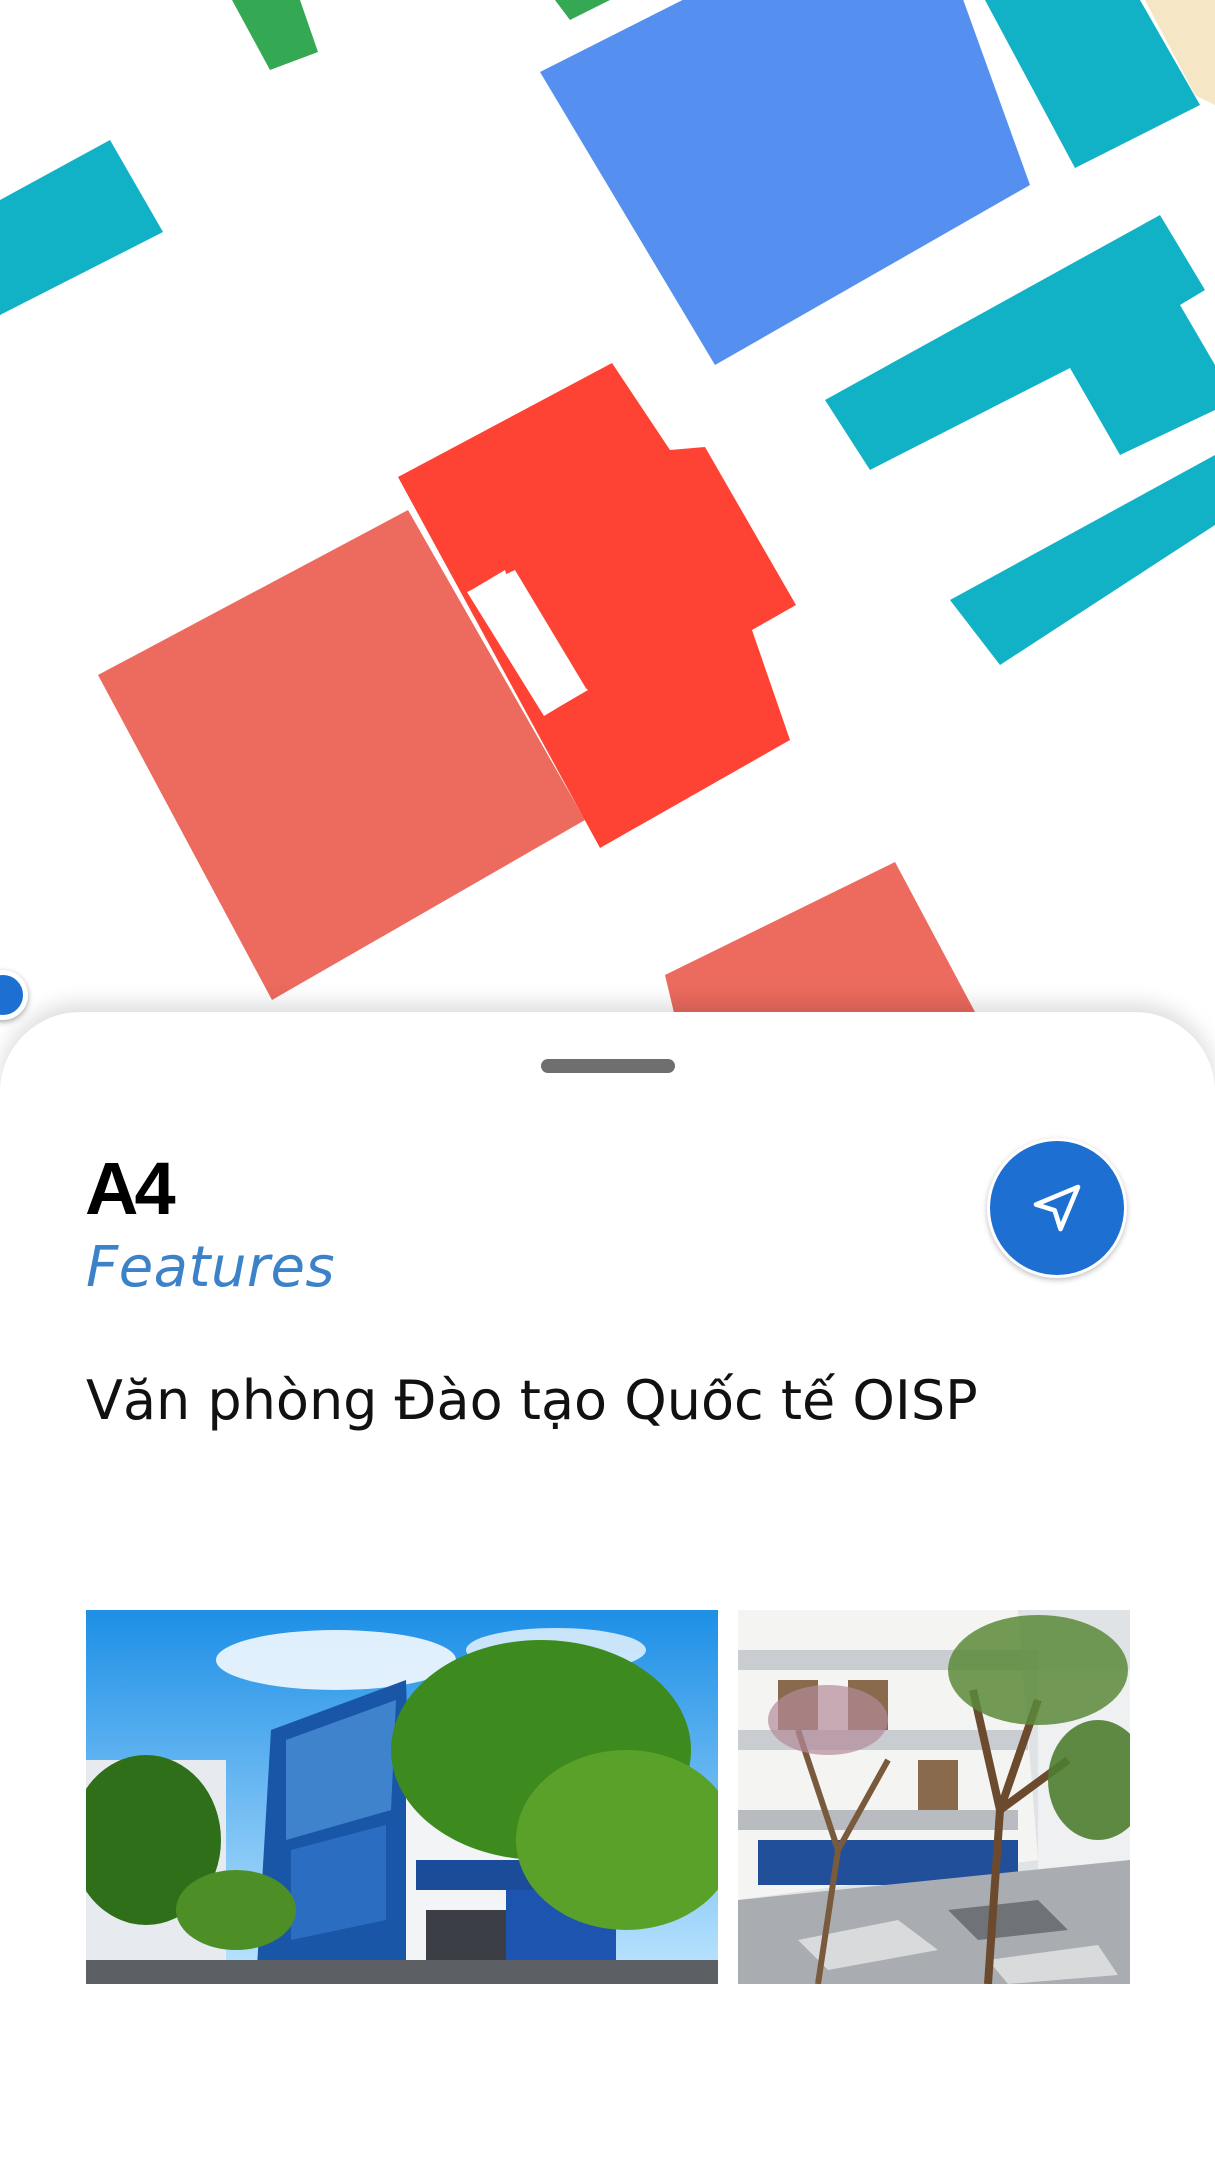  I want to click on navigation-arrow-icon, so click(1057, 1208).